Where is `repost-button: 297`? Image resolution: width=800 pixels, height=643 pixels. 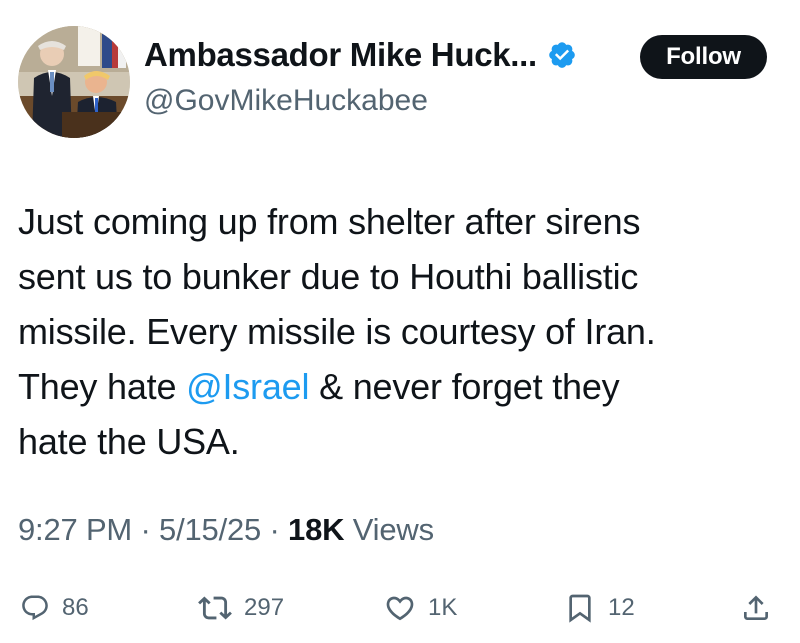 repost-button: 297 is located at coordinates (241, 608).